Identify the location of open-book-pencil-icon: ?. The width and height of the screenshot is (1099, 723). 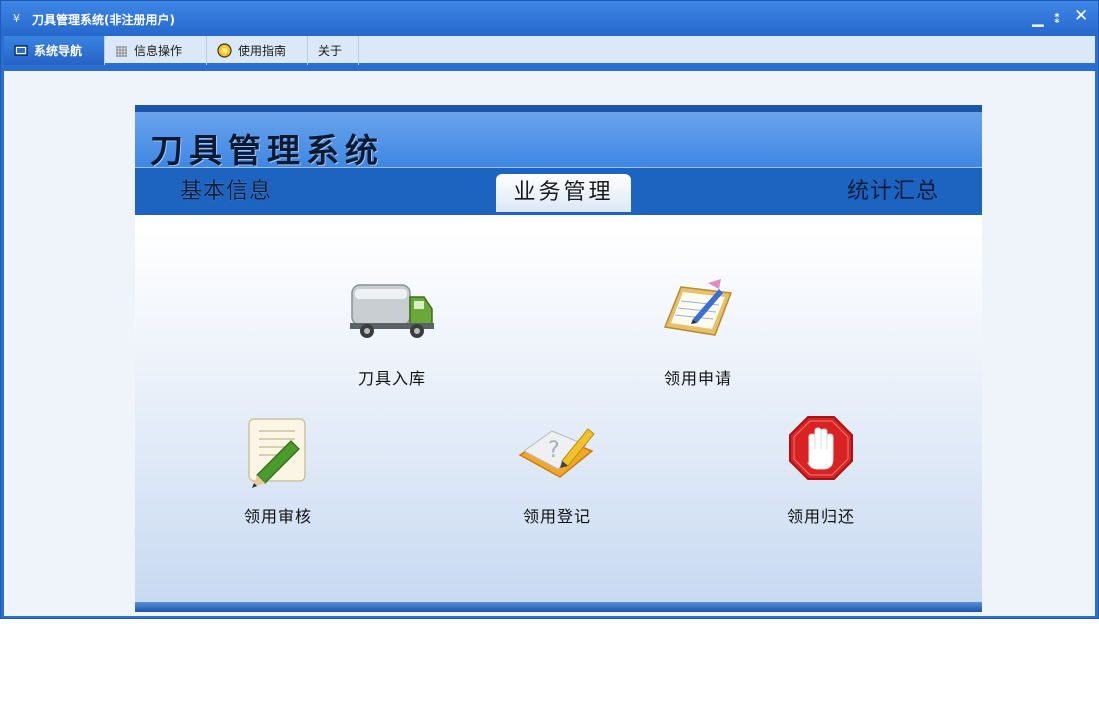
(556, 453).